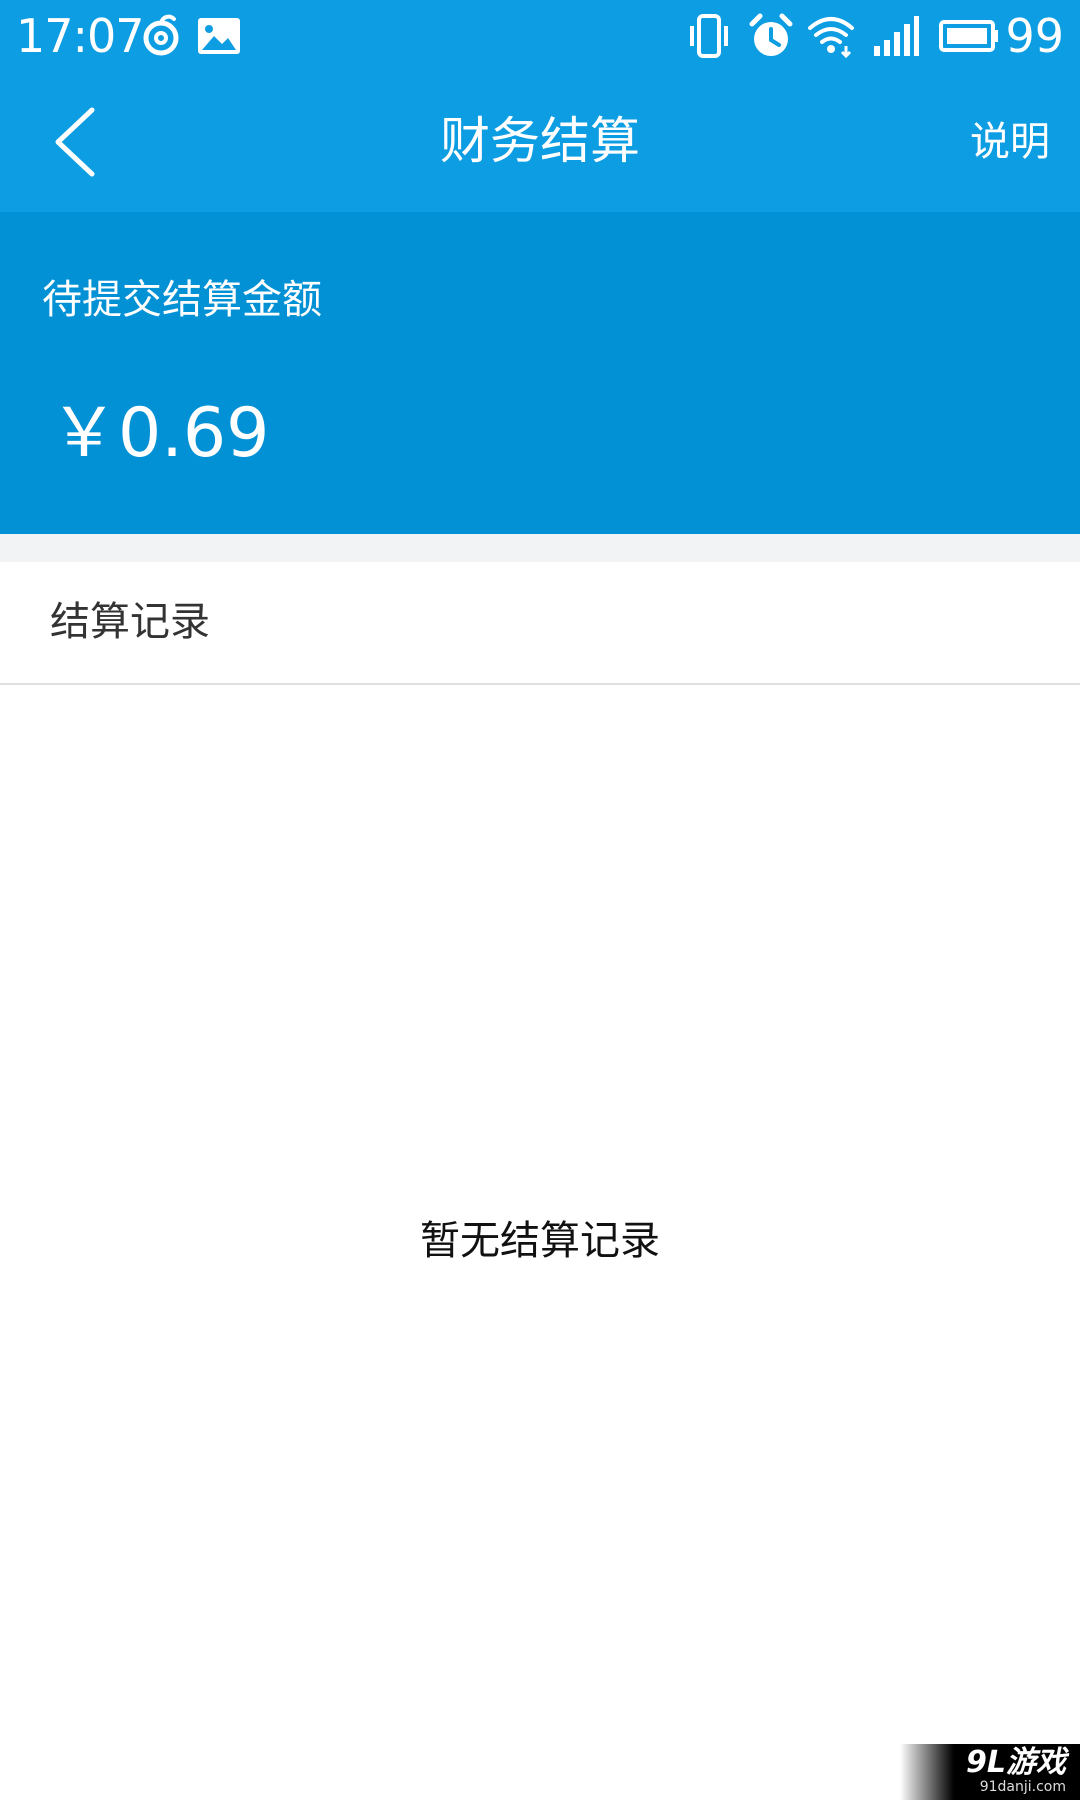  What do you see at coordinates (968, 36) in the screenshot?
I see `battery-icon` at bounding box center [968, 36].